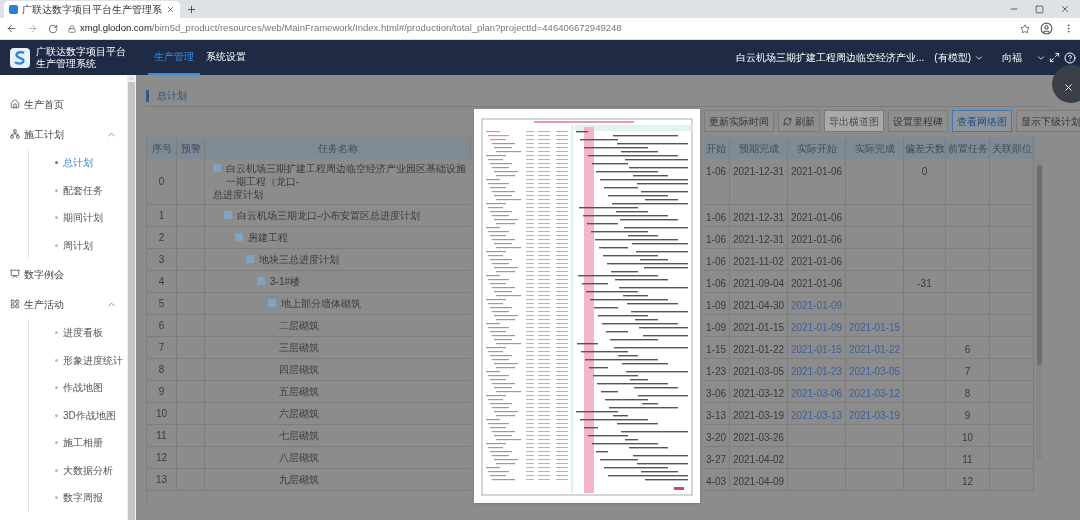 This screenshot has height=520, width=1080. Describe the element at coordinates (63, 274) in the screenshot. I see `sidebar-group: 数字例会` at that location.